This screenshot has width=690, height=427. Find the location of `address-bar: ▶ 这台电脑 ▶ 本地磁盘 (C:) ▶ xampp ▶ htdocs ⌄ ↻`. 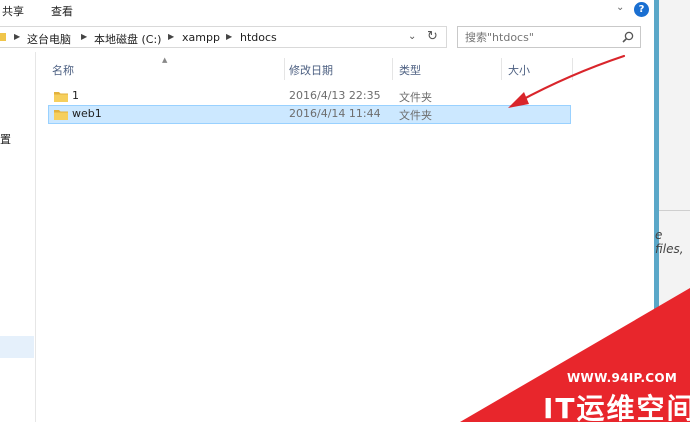

address-bar: ▶ 这台电脑 ▶ 本地磁盘 (C:) ▶ xampp ▶ htdocs ⌄ ↻ is located at coordinates (223, 37).